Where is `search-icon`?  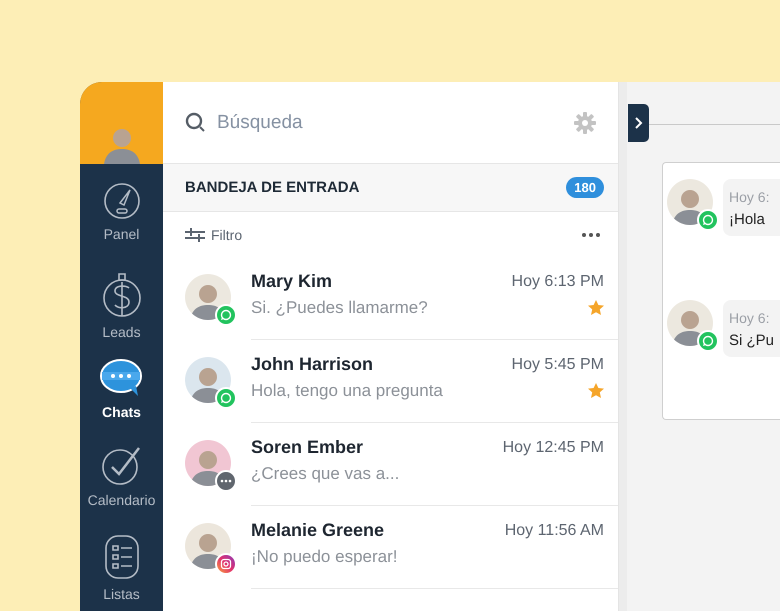 search-icon is located at coordinates (196, 123).